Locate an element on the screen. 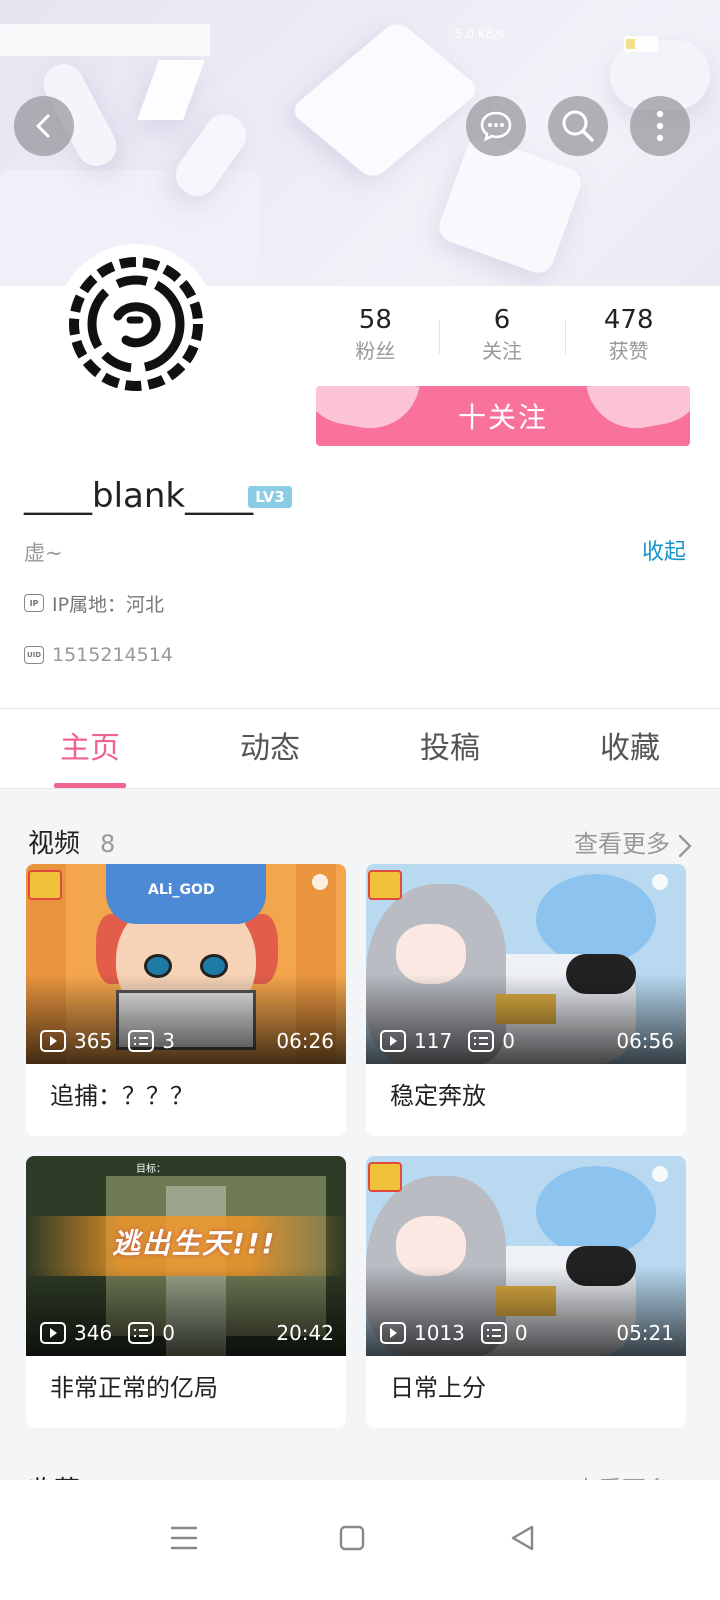  stat-label: 粉丝 is located at coordinates (375, 351).